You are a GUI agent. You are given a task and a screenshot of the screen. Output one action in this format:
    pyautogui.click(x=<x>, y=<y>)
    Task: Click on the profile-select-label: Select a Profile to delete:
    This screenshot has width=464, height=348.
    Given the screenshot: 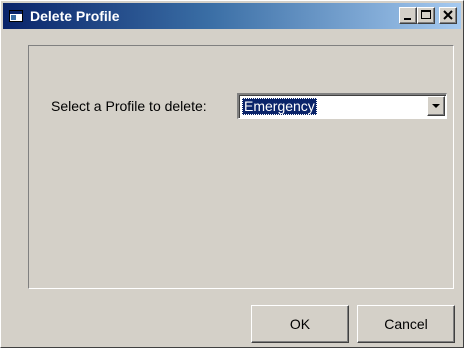 What is the action you would take?
    pyautogui.click(x=129, y=106)
    